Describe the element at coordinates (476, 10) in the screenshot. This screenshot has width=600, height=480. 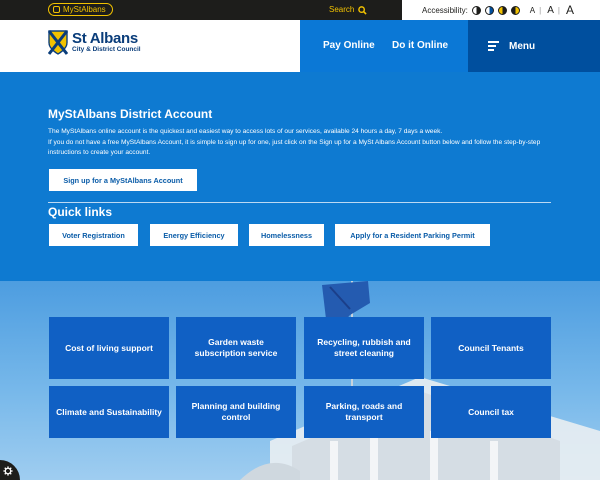
I see `contrast-default-swatch` at that location.